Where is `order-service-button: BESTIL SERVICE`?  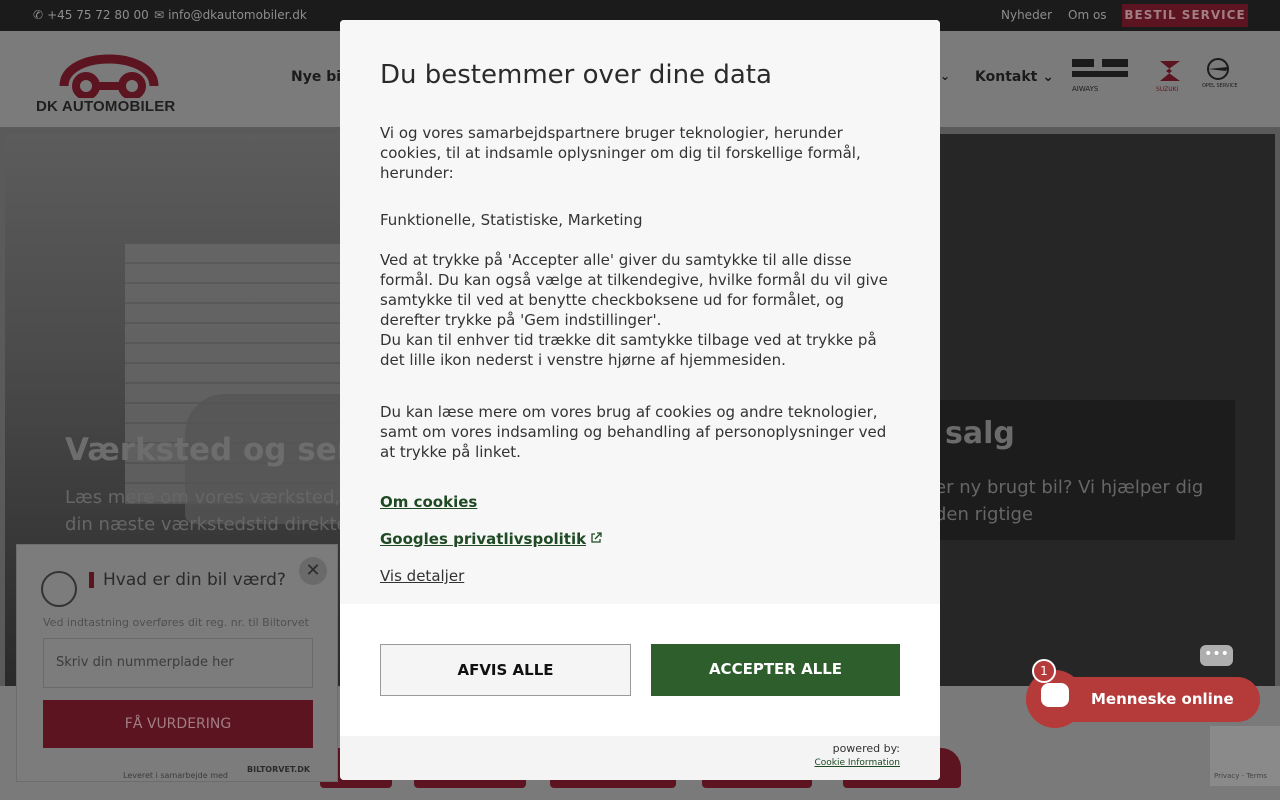
order-service-button: BESTIL SERVICE is located at coordinates (1185, 15).